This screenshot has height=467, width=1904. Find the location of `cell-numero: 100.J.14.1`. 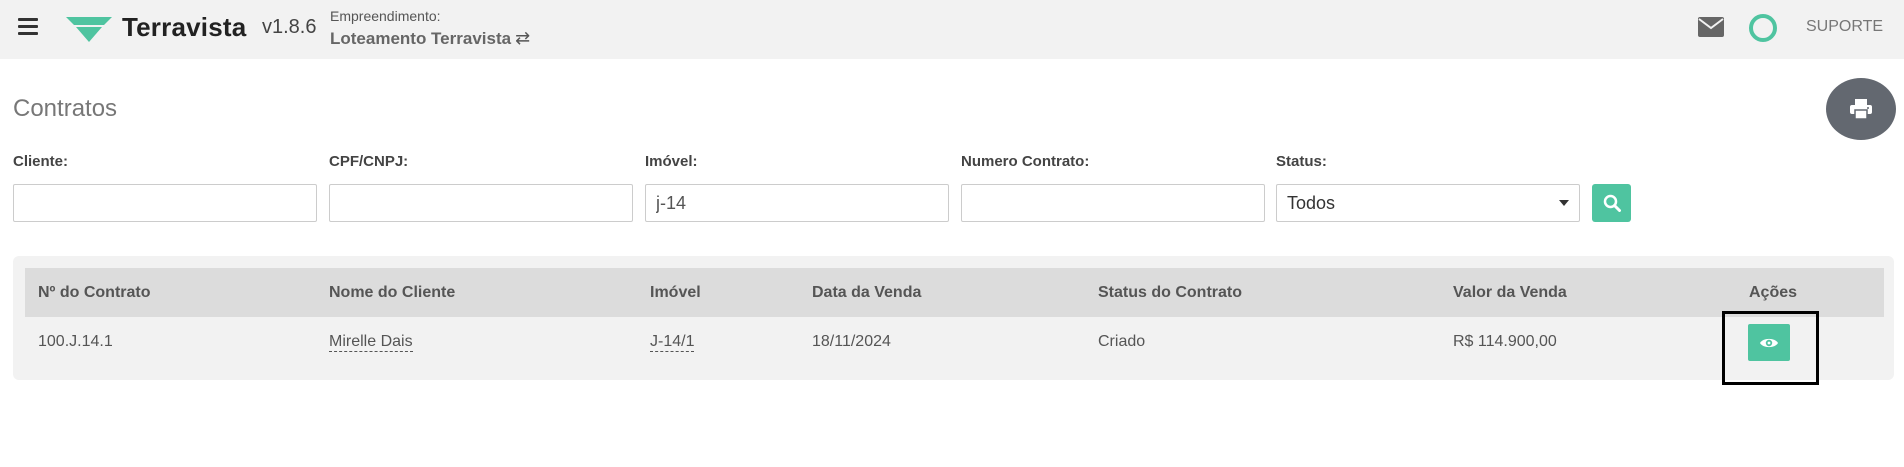

cell-numero: 100.J.14.1 is located at coordinates (75, 341).